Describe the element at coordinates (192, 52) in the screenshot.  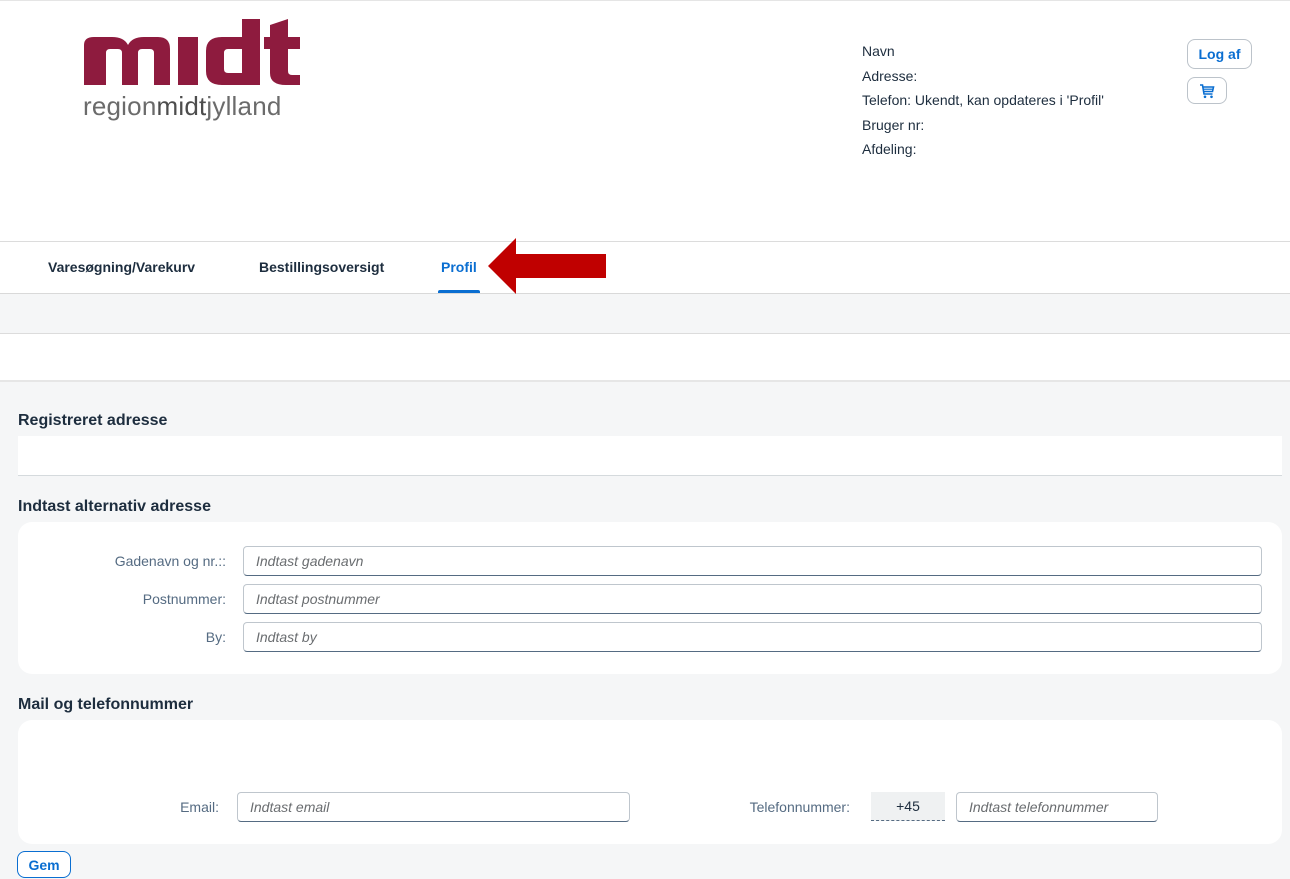
I see `logo-wordmark` at that location.